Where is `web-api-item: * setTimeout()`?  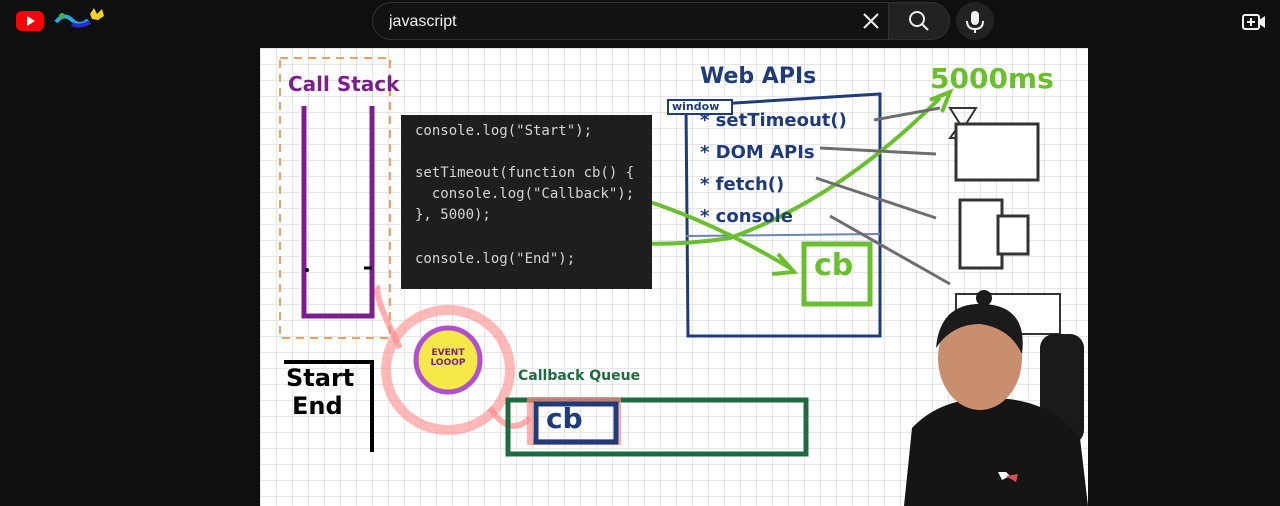 web-api-item: * setTimeout() is located at coordinates (773, 120).